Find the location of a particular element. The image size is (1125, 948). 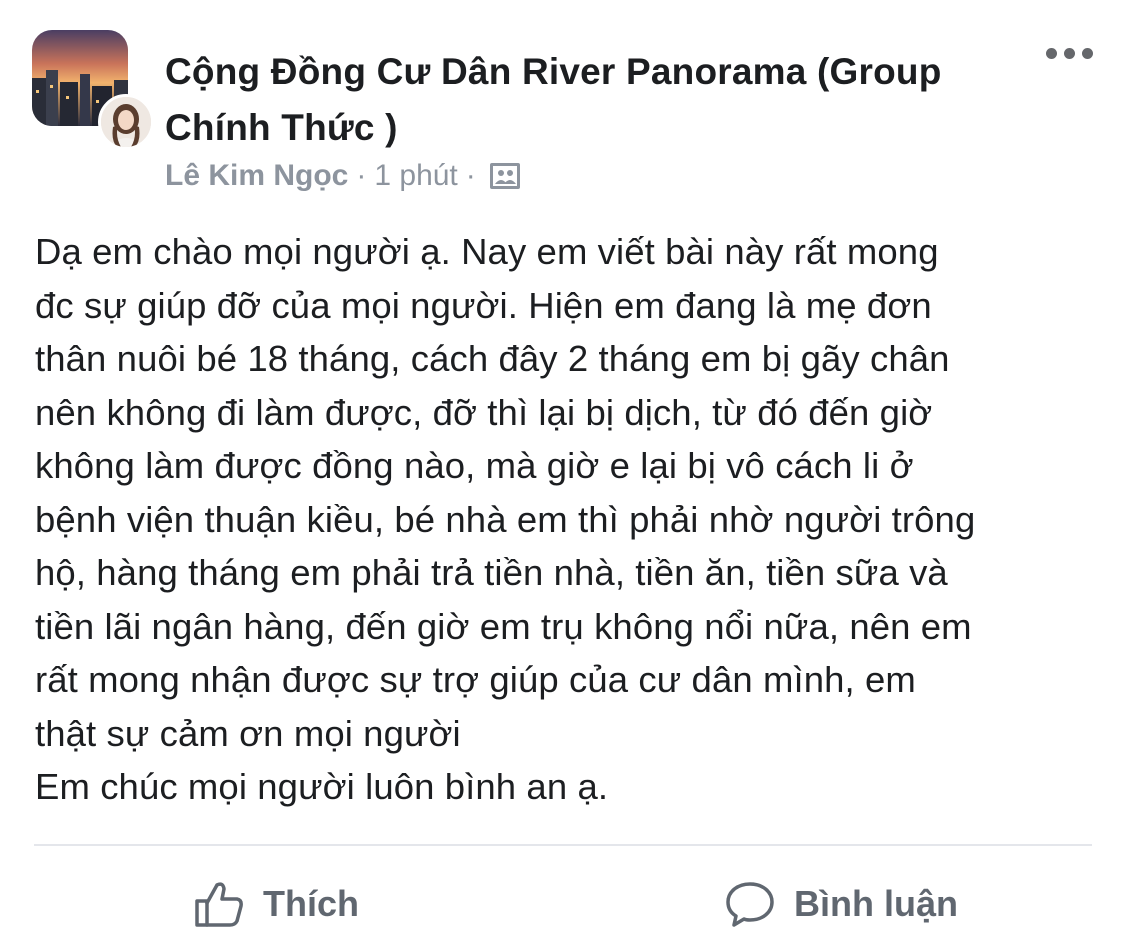

like-button: Thích is located at coordinates (276, 904).